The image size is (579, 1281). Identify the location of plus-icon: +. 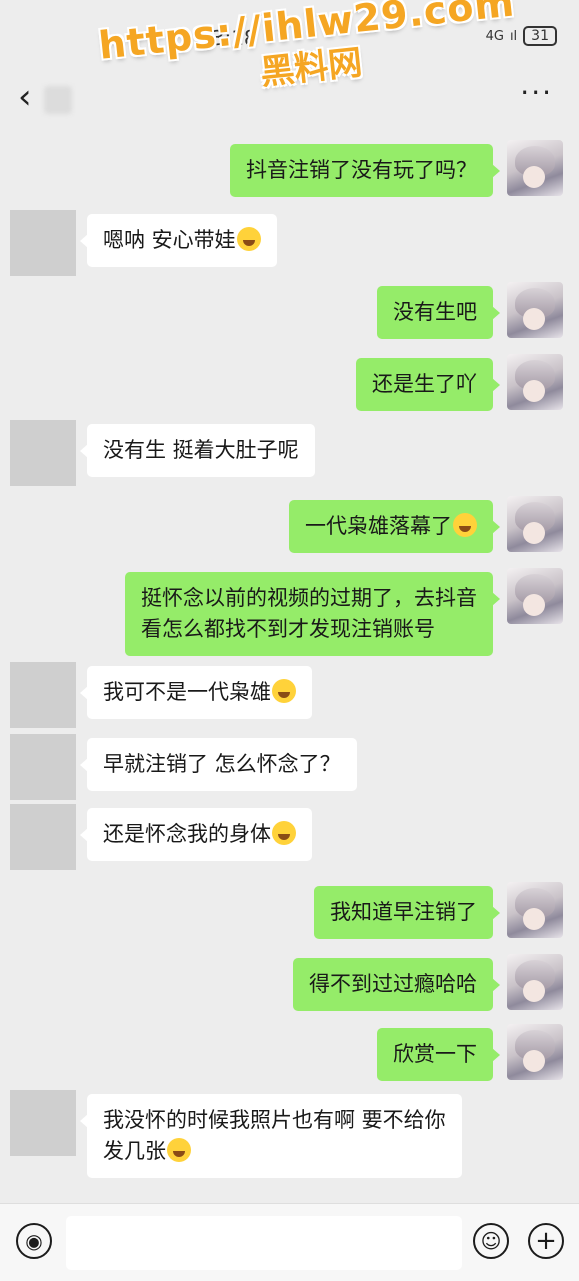
(546, 1241).